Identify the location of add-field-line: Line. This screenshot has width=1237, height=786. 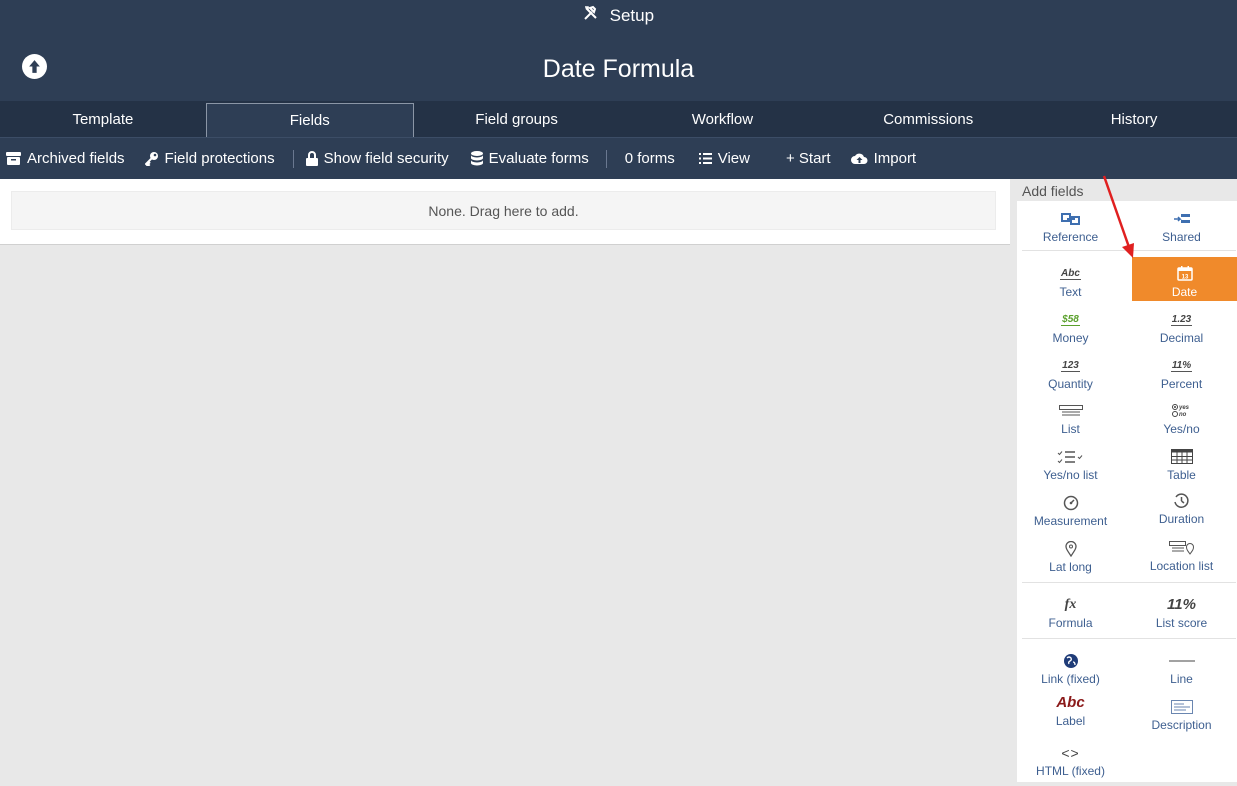
(1181, 666).